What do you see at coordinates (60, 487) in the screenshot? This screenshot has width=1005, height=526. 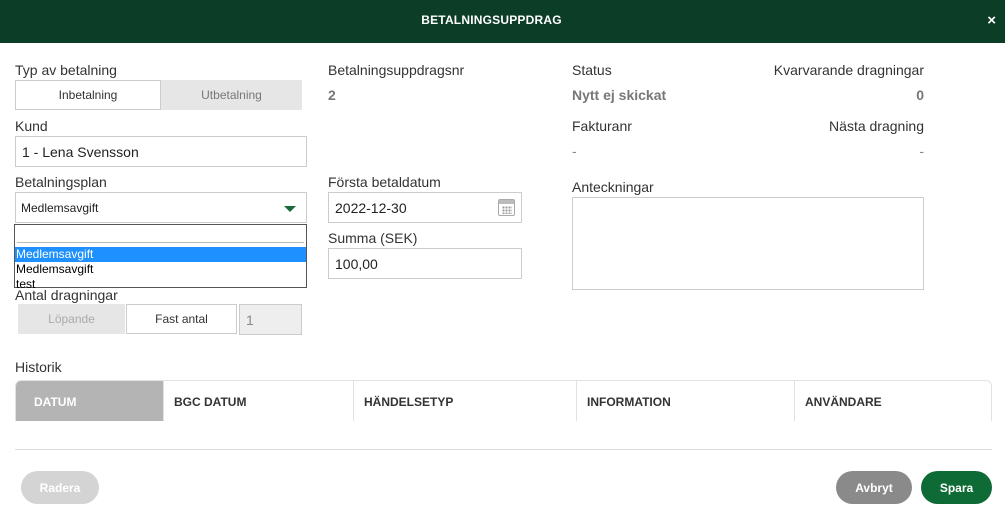 I see `delete-button: Radera` at bounding box center [60, 487].